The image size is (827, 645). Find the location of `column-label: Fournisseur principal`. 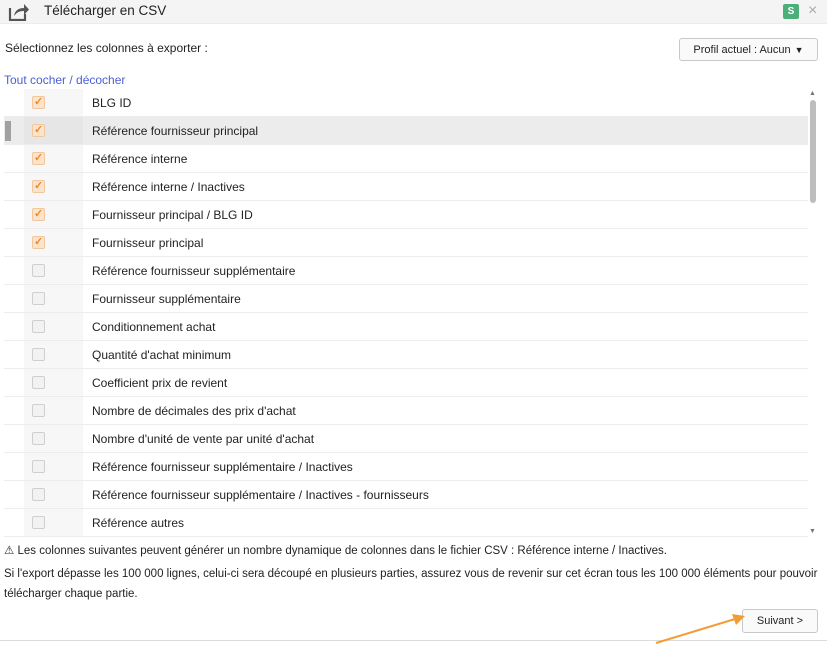

column-label: Fournisseur principal is located at coordinates (148, 243).